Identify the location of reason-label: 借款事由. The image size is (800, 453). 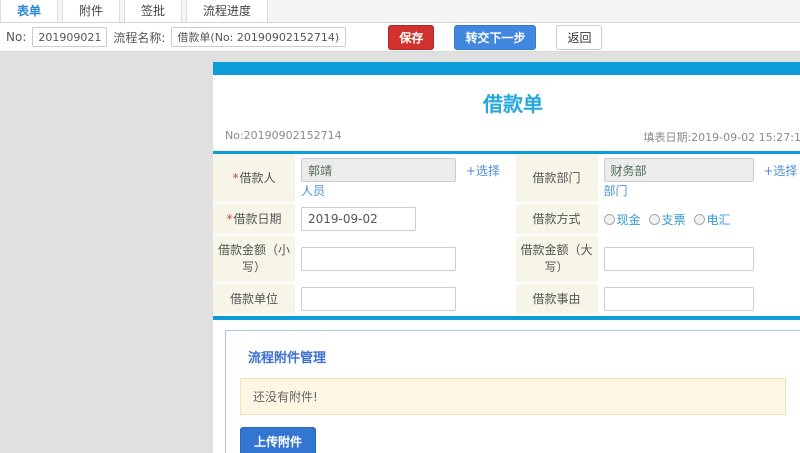
(556, 298).